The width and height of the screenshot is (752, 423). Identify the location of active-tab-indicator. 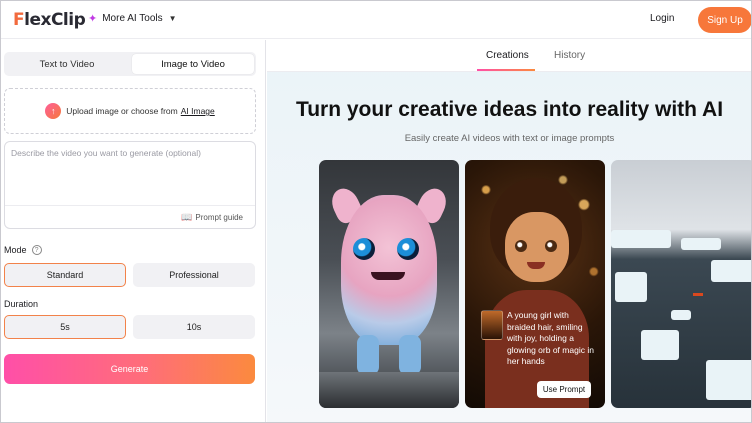
(506, 70).